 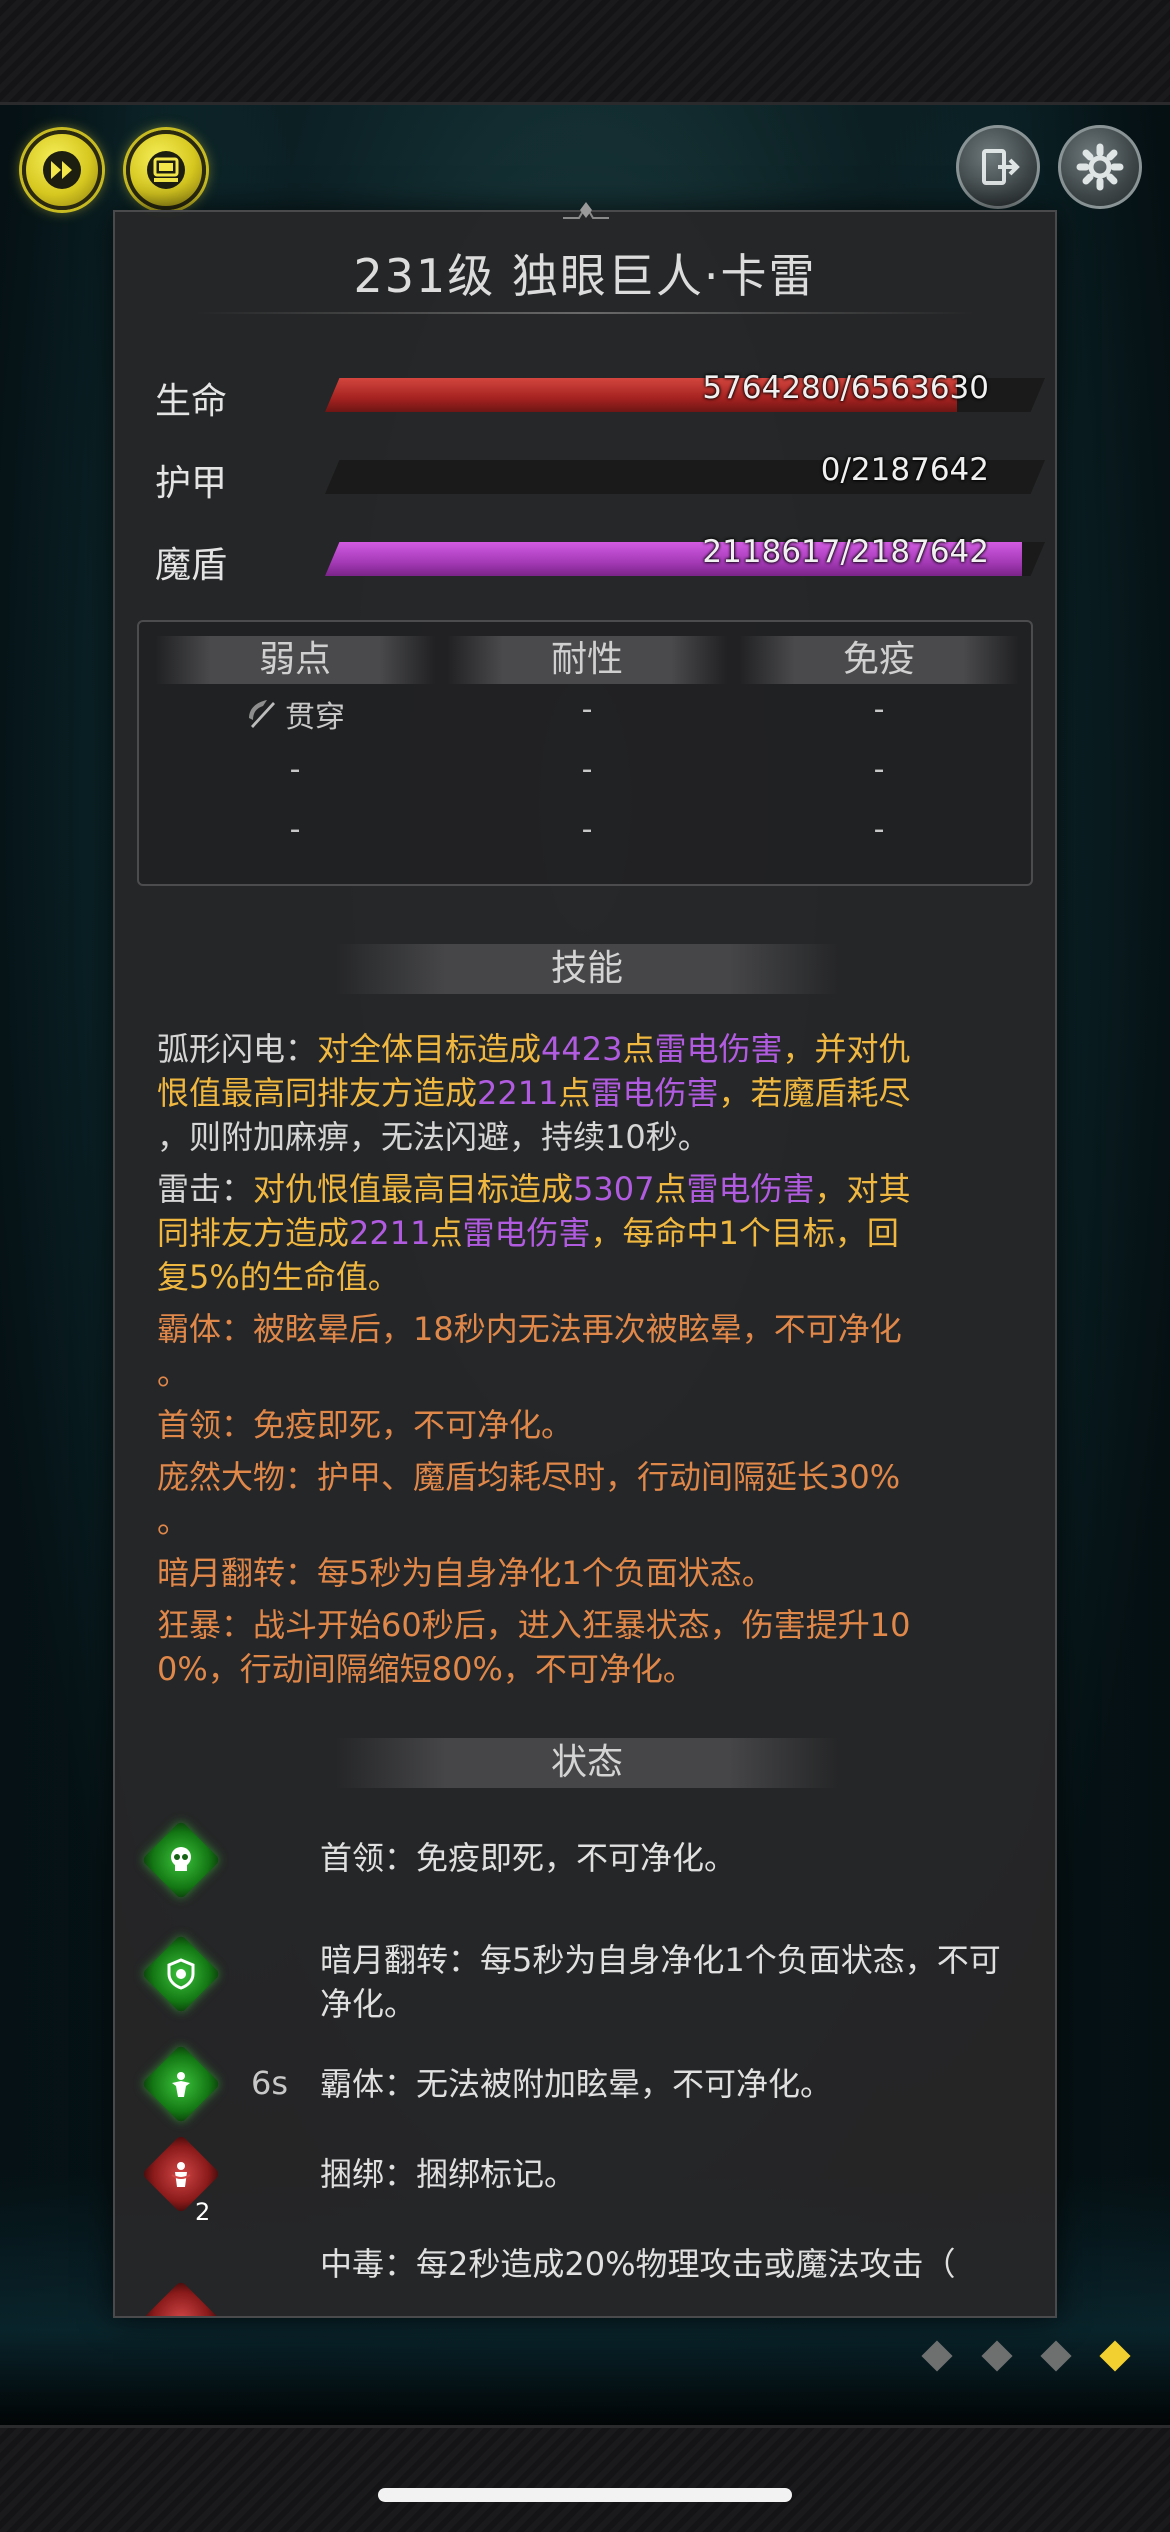 I want to click on fast-forward-button, so click(x=62, y=170).